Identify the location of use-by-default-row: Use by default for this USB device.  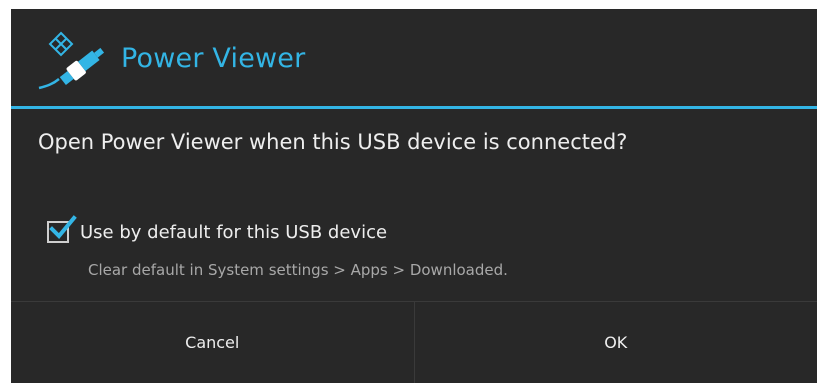
(217, 231).